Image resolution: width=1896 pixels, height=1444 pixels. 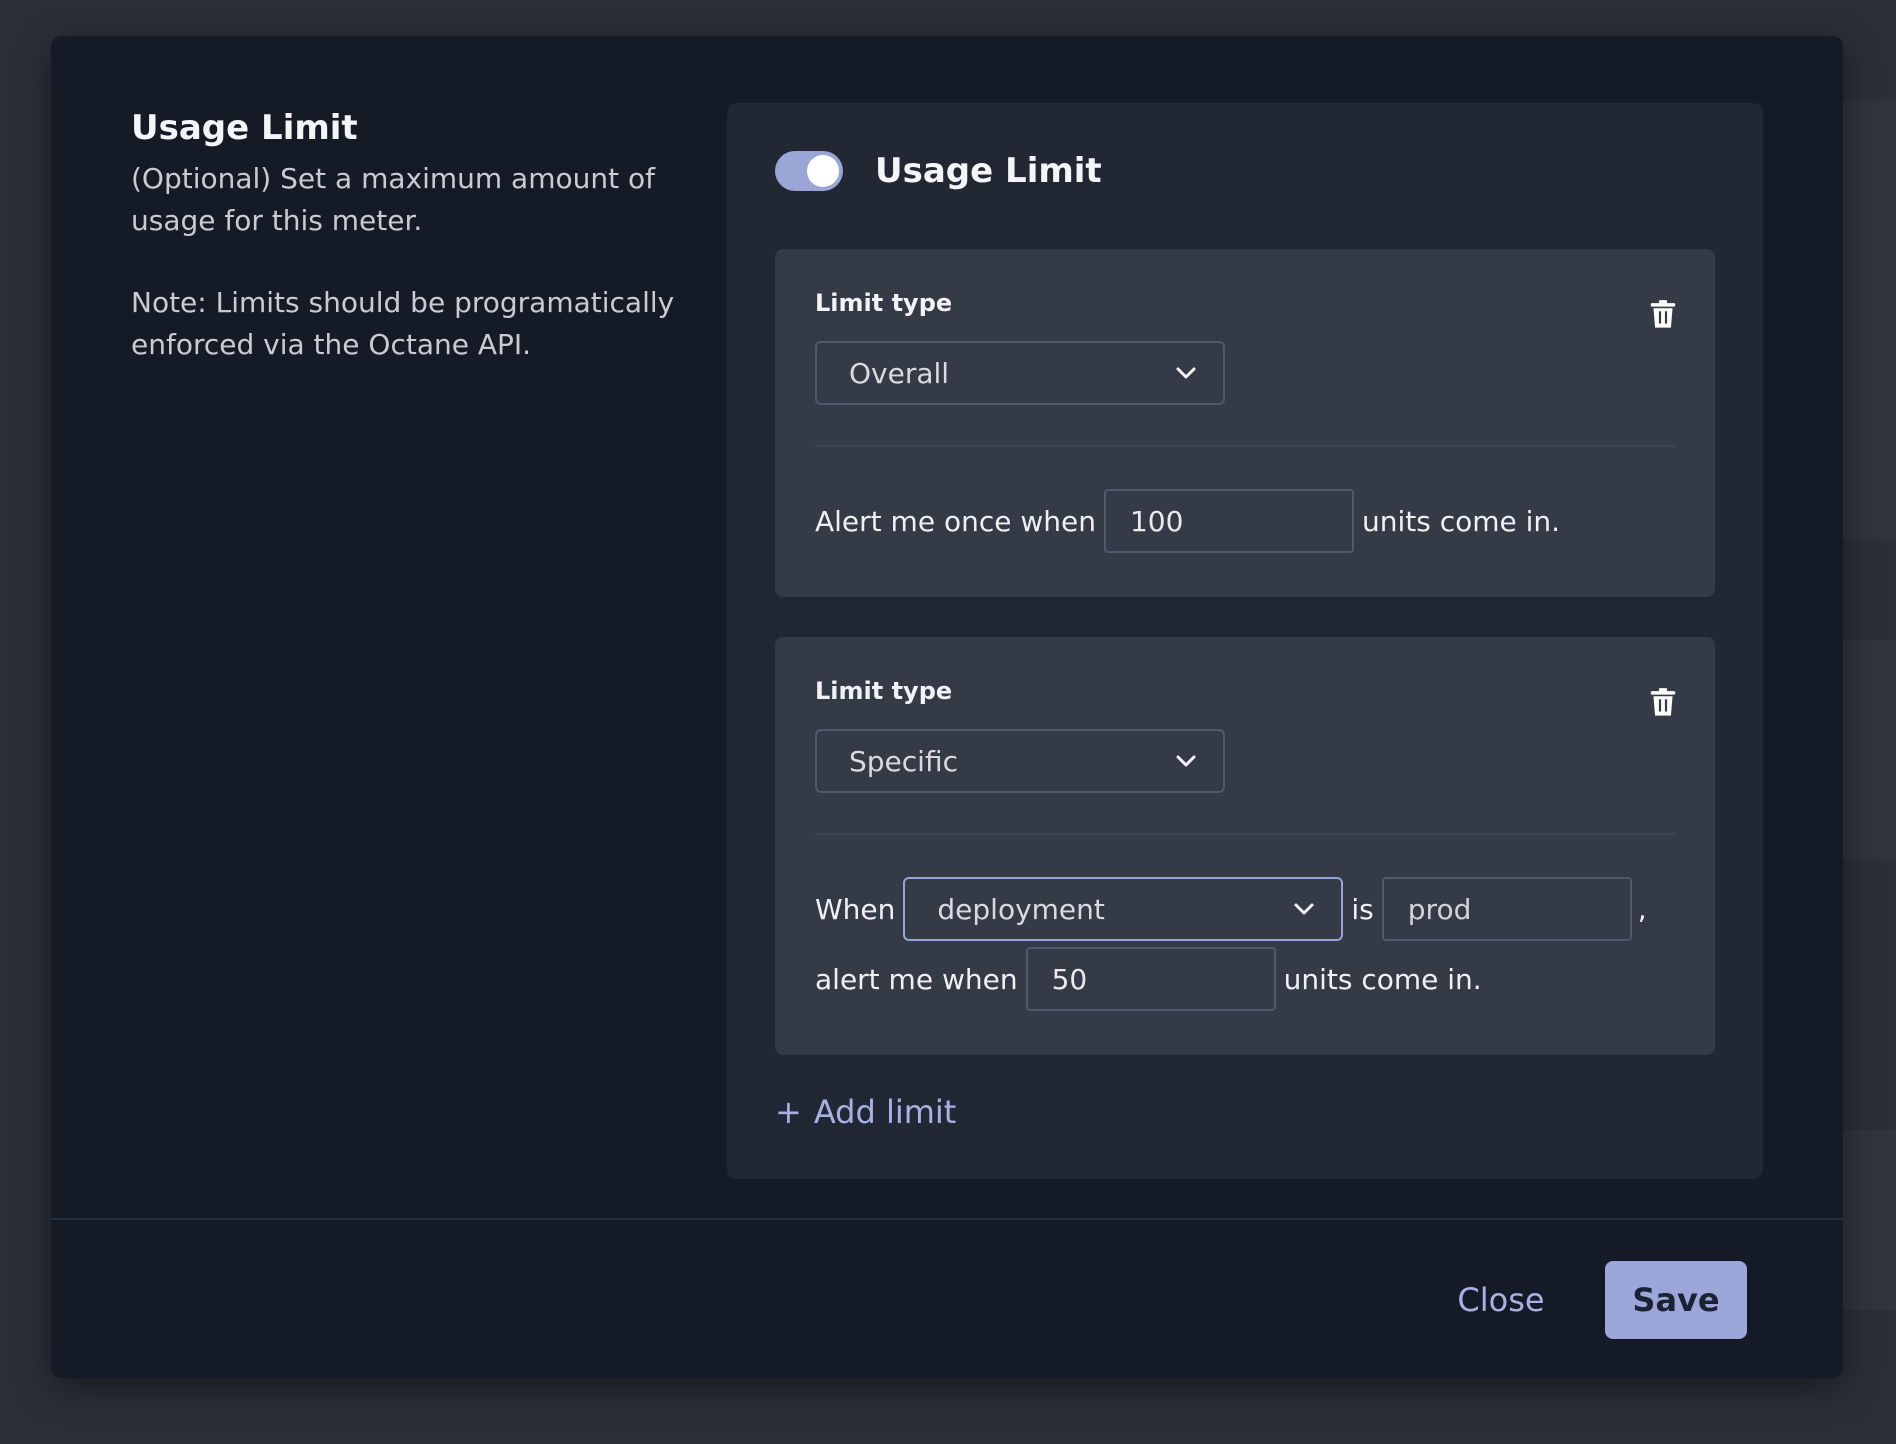 What do you see at coordinates (916, 979) in the screenshot?
I see `alert-prefix: alert me when` at bounding box center [916, 979].